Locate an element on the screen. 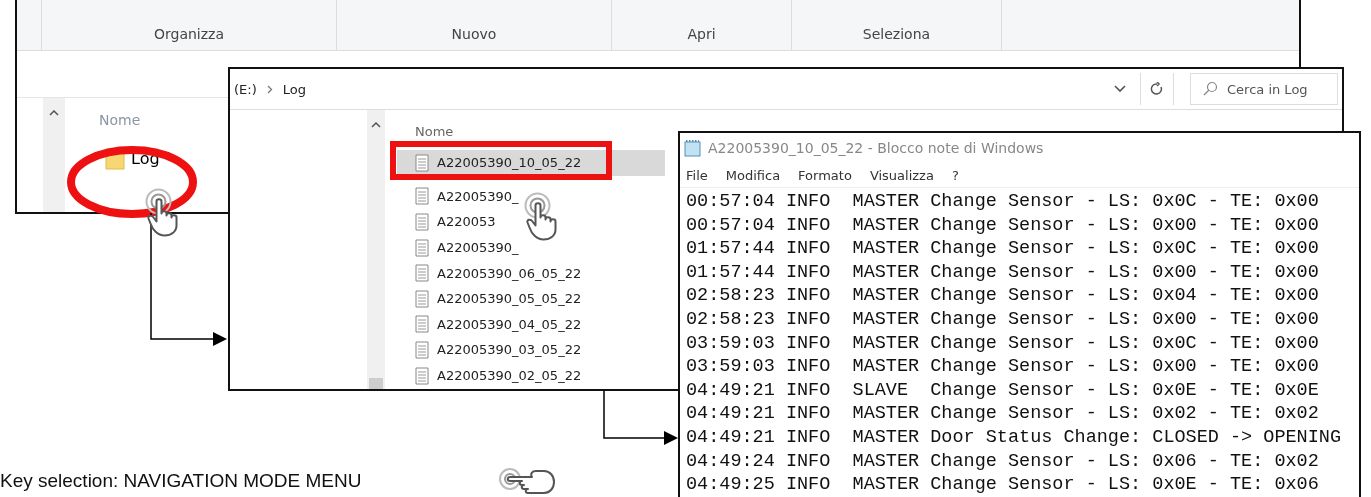 This screenshot has height=497, width=1371. log-line: 03:59:03 INFO MASTER Change Sensor - LS: 0x00 - TE: 0x00 is located at coordinates (1003, 367).